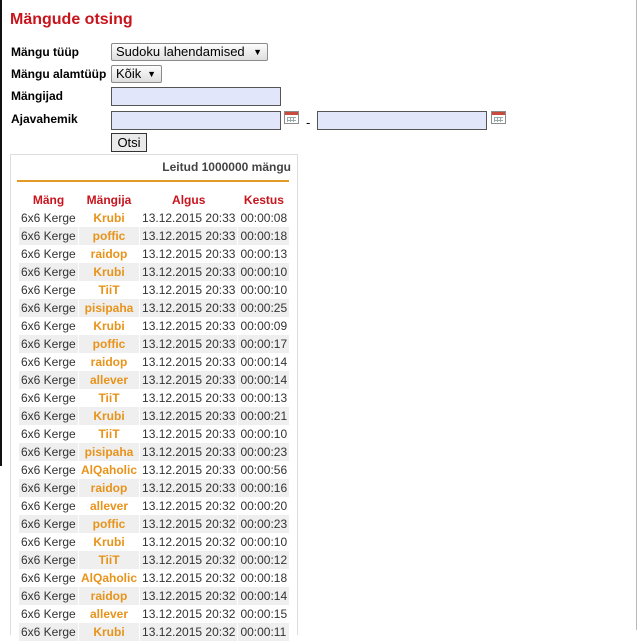 The image size is (638, 641). I want to click on column-header-duration: Kestus, so click(263, 200).